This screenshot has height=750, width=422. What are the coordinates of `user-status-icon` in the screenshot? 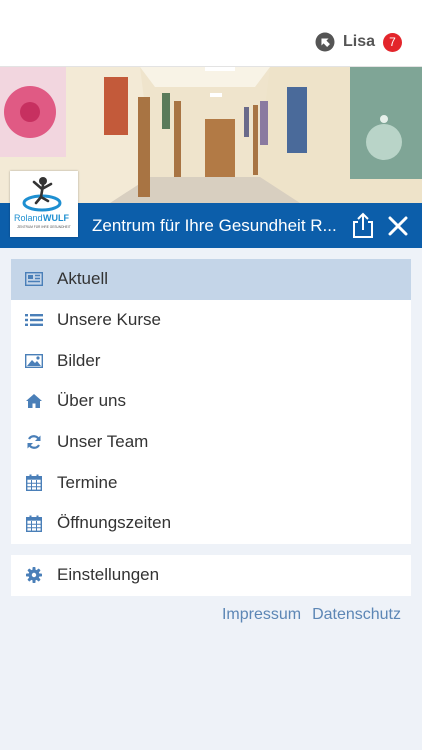 It's located at (325, 42).